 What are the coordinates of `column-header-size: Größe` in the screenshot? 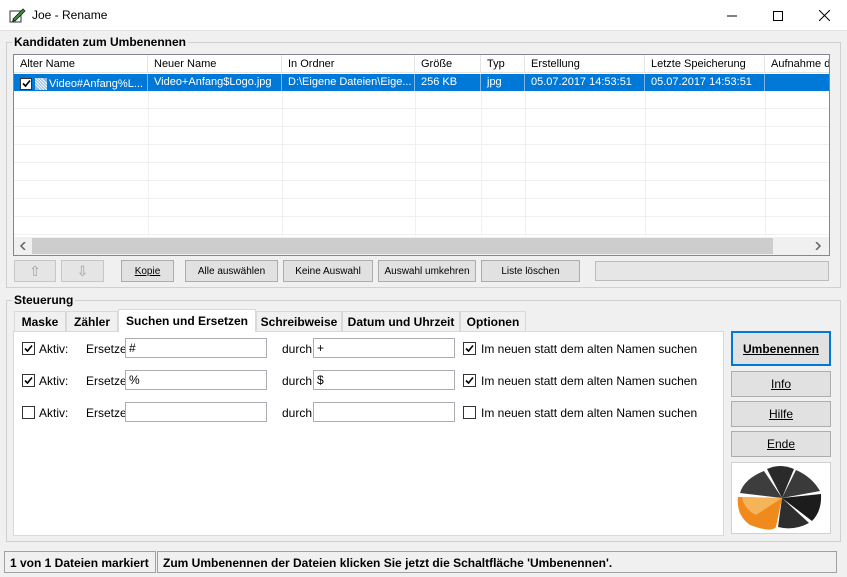 It's located at (448, 64).